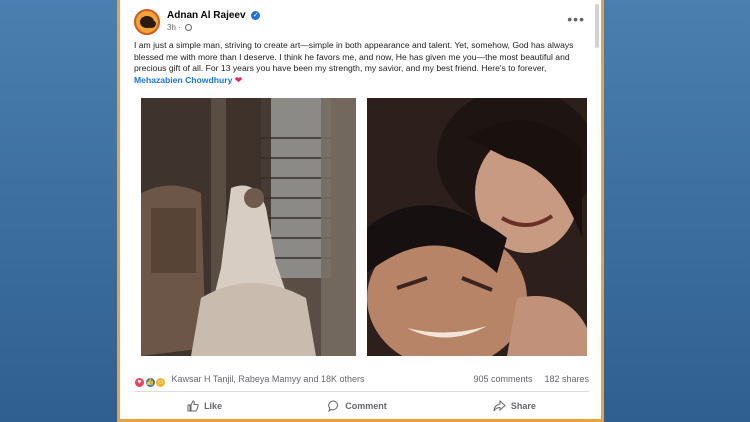  I want to click on engagement-counts: 905 comments 182 shares, so click(531, 379).